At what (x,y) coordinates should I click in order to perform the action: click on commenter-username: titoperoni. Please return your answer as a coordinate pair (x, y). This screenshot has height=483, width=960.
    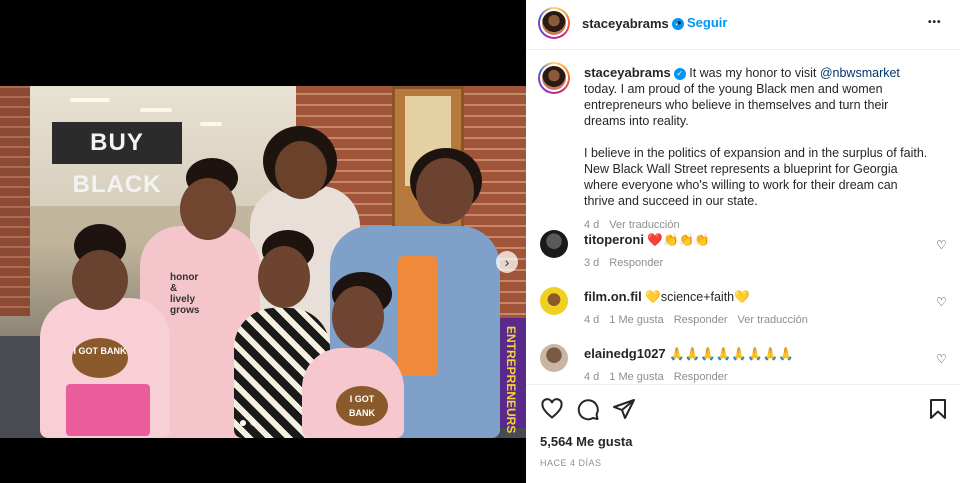
    Looking at the image, I should click on (614, 239).